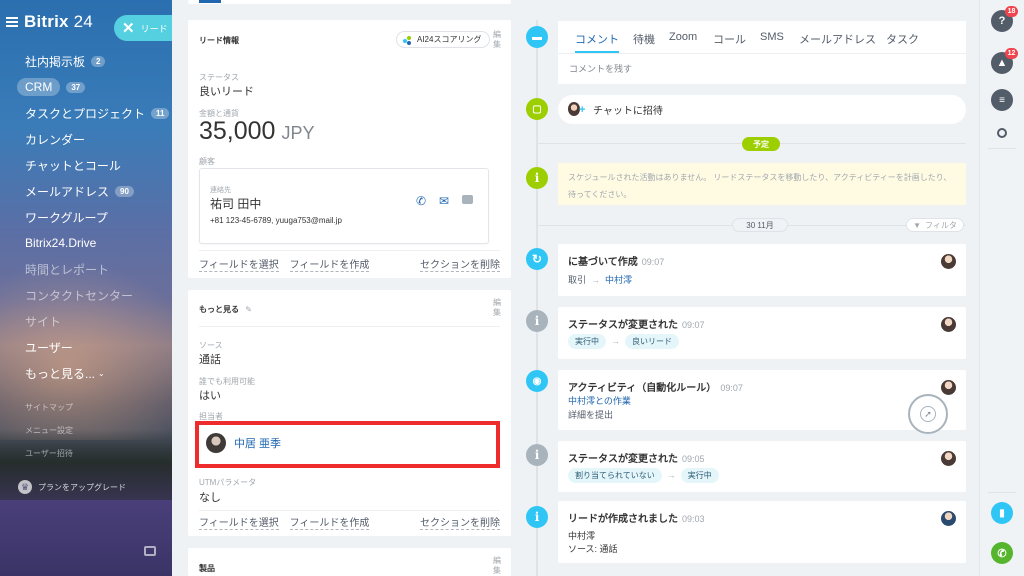 The width and height of the screenshot is (1024, 576). I want to click on timeline-editor: コメント 待機 Zoom コール SMS メールアドレス タスク コメントを残す, so click(762, 52).